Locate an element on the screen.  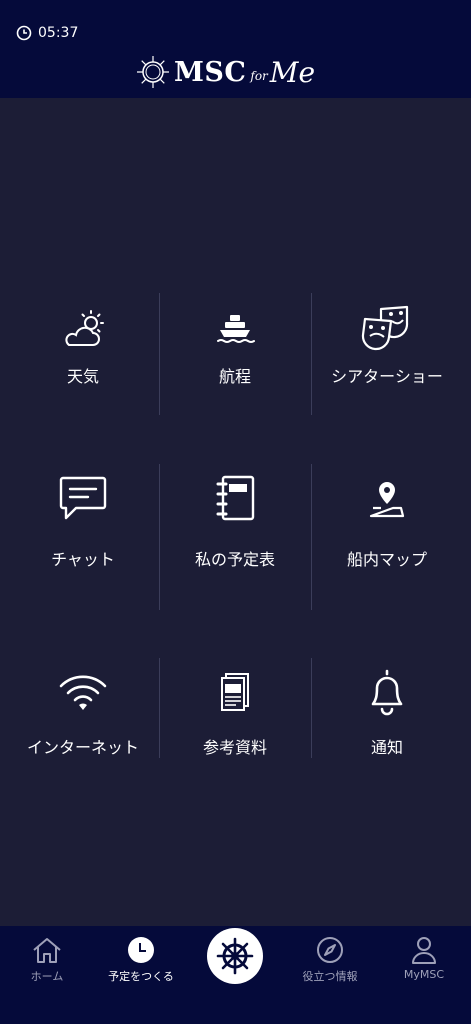
grid-item-chat: チャット is located at coordinates (83, 537).